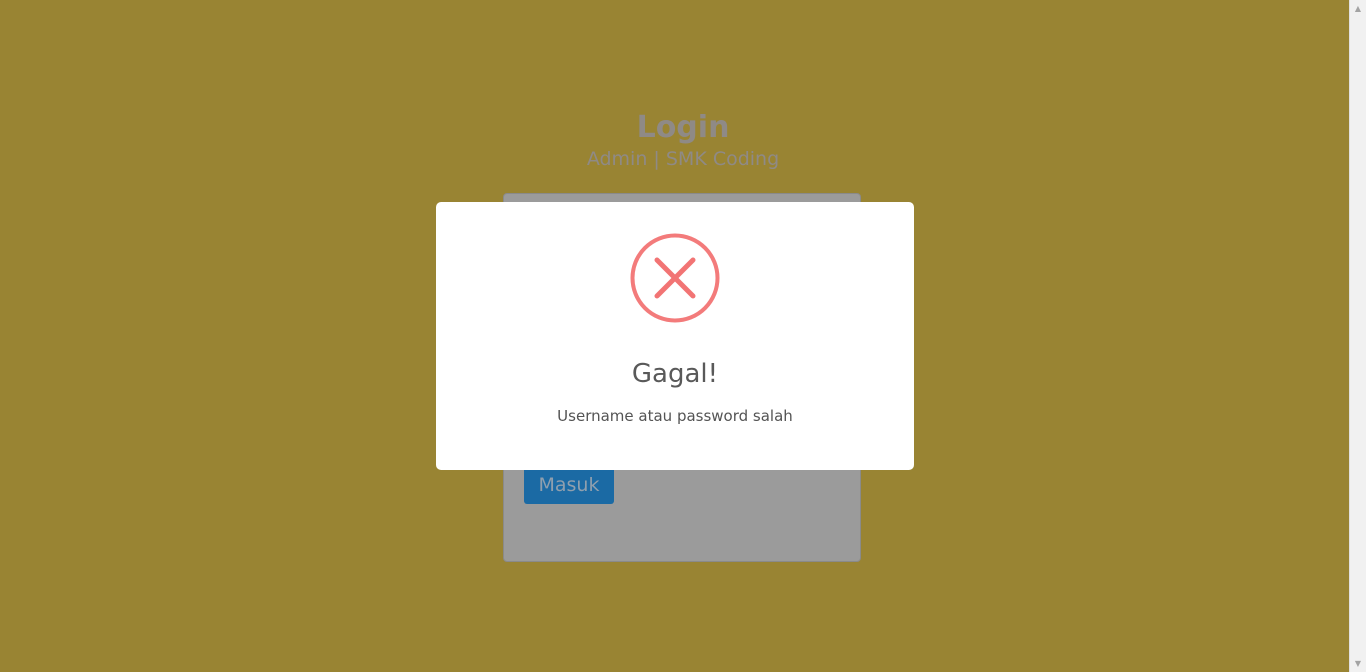 The height and width of the screenshot is (672, 1366). What do you see at coordinates (675, 336) in the screenshot?
I see `error-alert-modal: Gagal! Username atau password salah` at bounding box center [675, 336].